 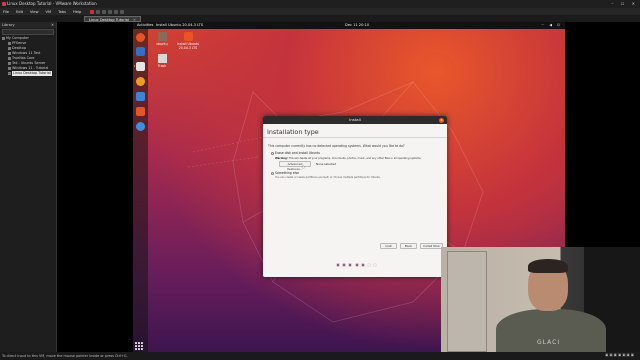 I want to click on menu-file: File, so click(x=6, y=12).